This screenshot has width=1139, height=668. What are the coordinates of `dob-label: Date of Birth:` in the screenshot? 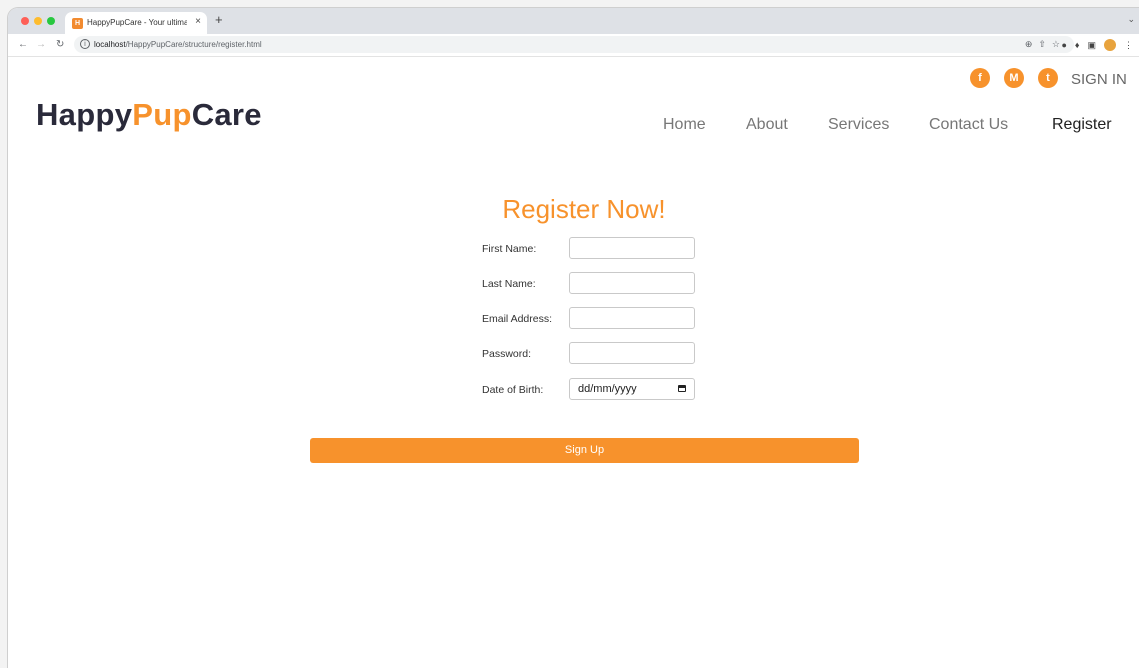 It's located at (513, 390).